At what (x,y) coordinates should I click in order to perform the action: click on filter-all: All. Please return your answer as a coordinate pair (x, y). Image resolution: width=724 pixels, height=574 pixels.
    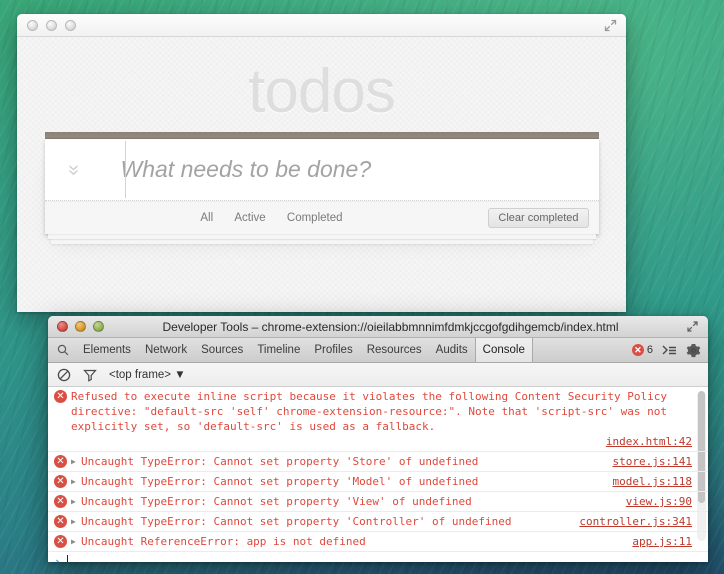
    Looking at the image, I should click on (206, 218).